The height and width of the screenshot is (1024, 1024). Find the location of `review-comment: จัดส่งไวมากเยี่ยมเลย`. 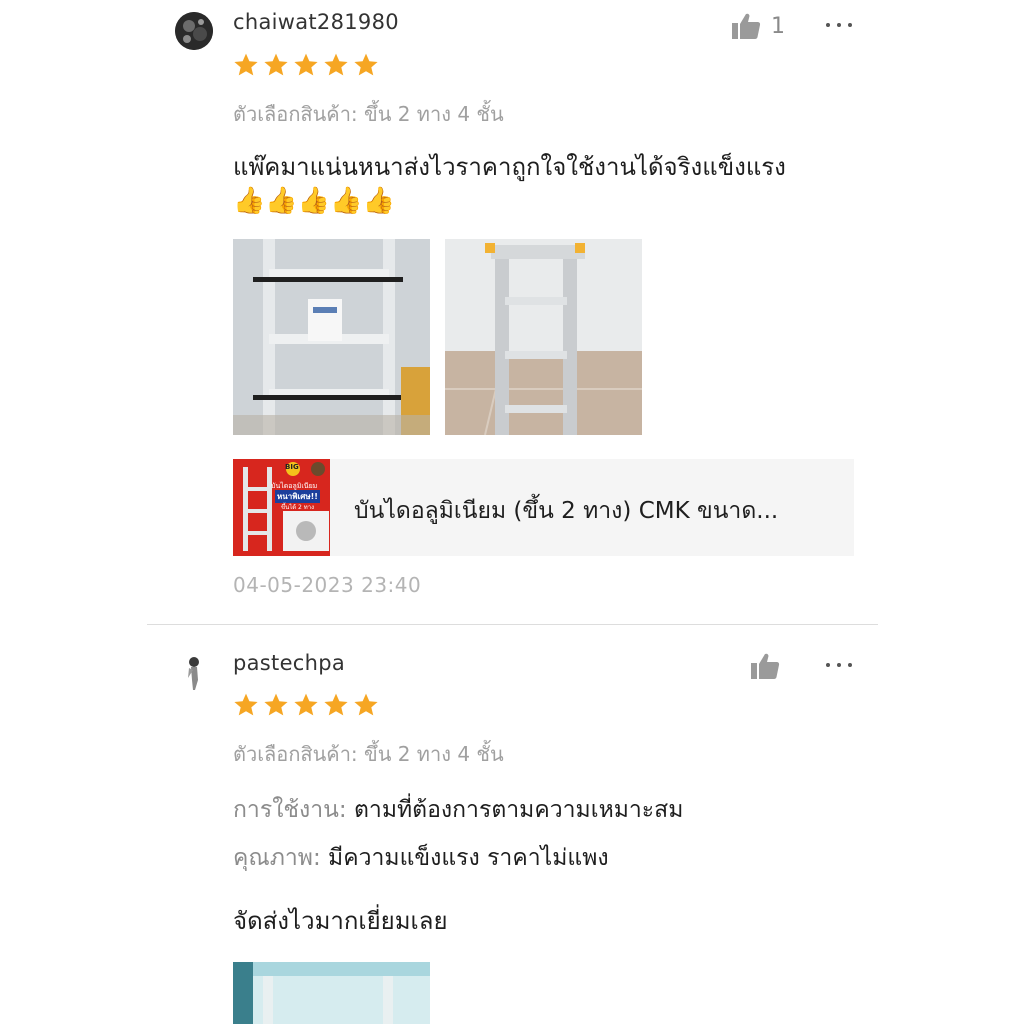

review-comment: จัดส่งไวมากเยี่ยมเลย is located at coordinates (340, 921).